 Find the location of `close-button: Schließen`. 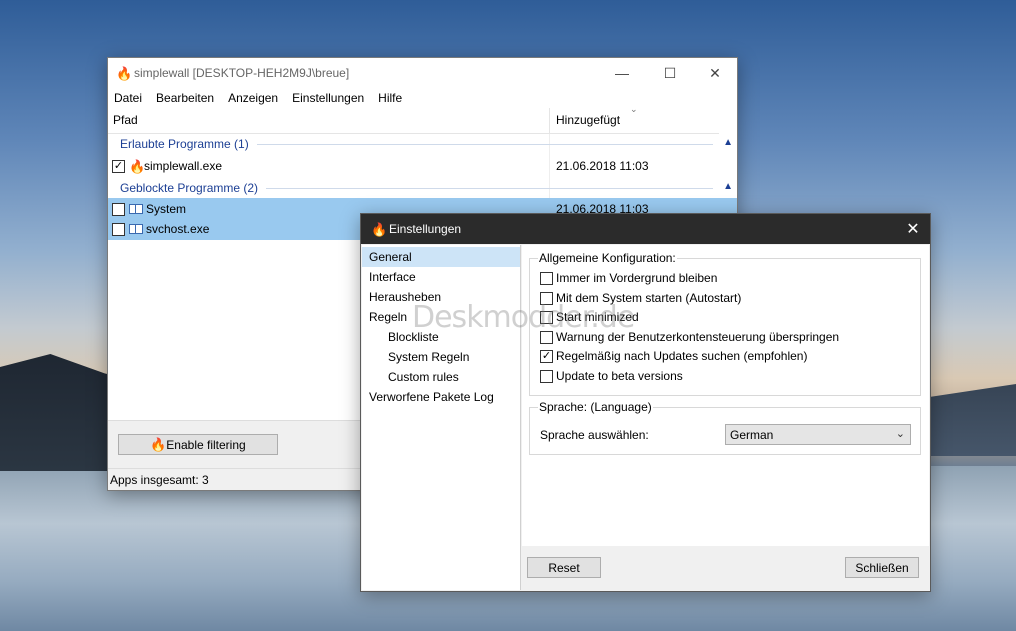

close-button: Schließen is located at coordinates (882, 567).